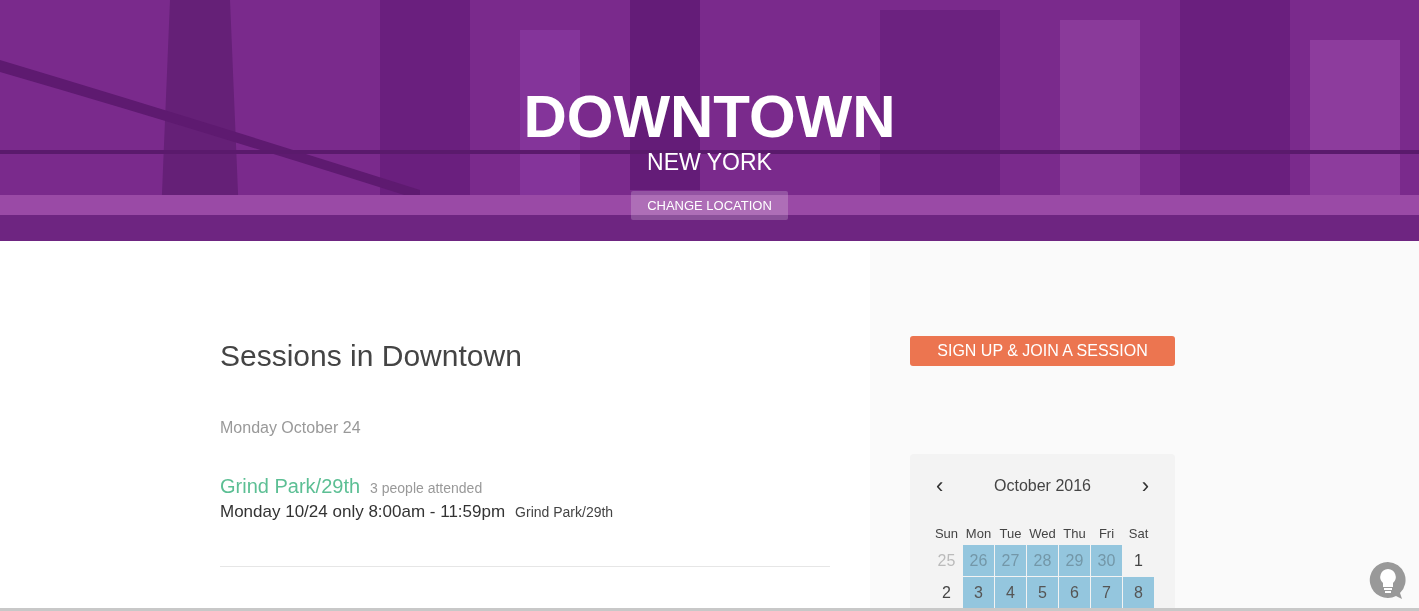  What do you see at coordinates (709, 205) in the screenshot?
I see `change-location-button: CHANGE LOCATION` at bounding box center [709, 205].